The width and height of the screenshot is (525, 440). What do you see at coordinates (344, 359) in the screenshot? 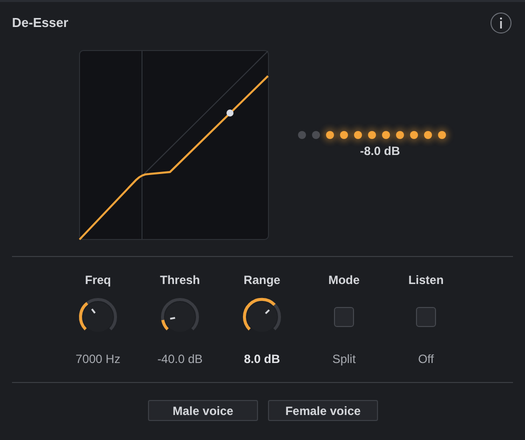
I see `control-value: Split` at bounding box center [344, 359].